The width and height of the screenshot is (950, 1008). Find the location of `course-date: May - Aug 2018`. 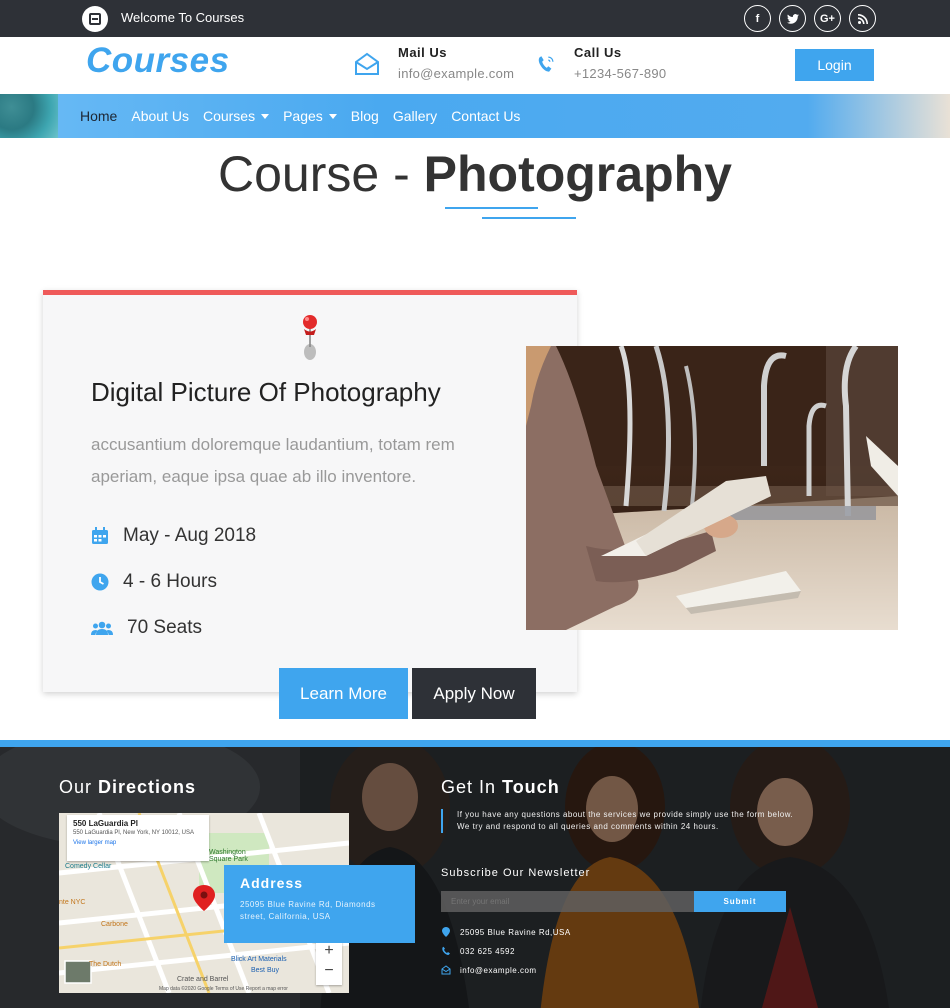

course-date: May - Aug 2018 is located at coordinates (173, 536).